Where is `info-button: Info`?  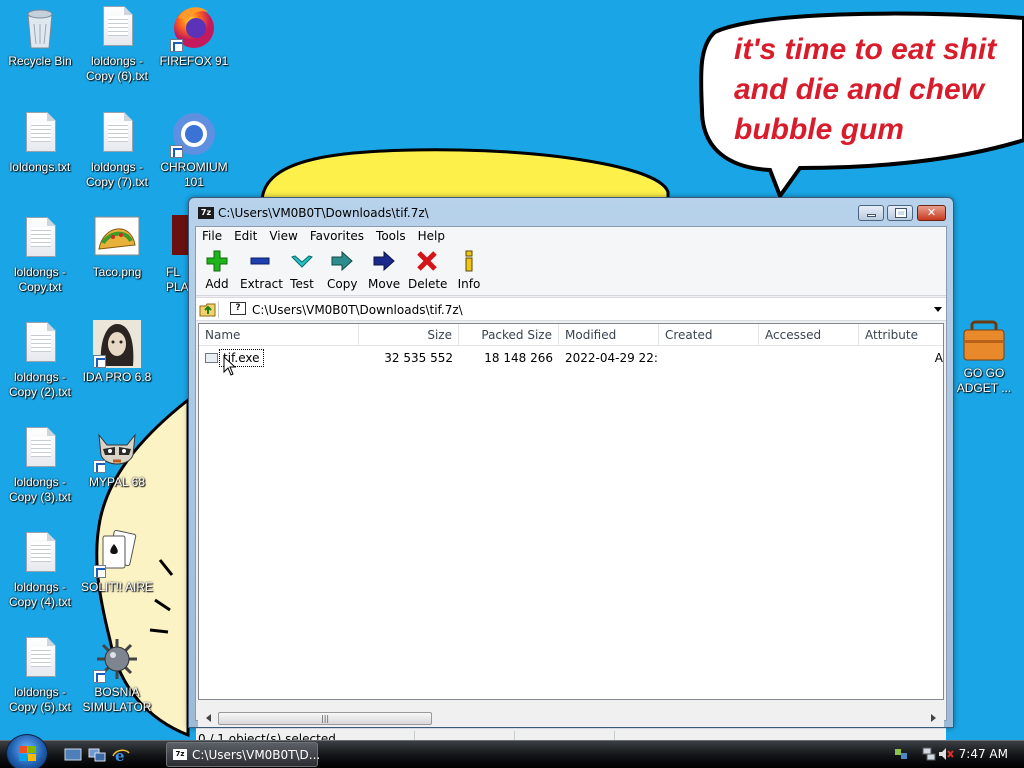 info-button: Info is located at coordinates (469, 269).